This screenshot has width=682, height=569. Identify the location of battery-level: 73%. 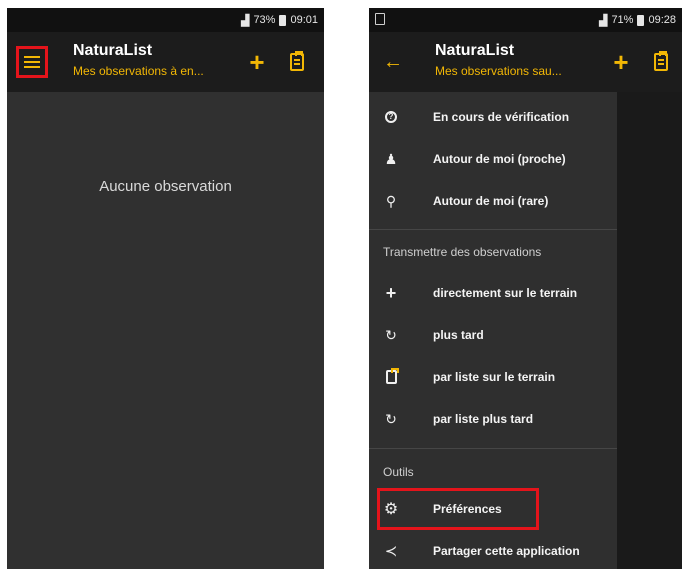
(264, 20).